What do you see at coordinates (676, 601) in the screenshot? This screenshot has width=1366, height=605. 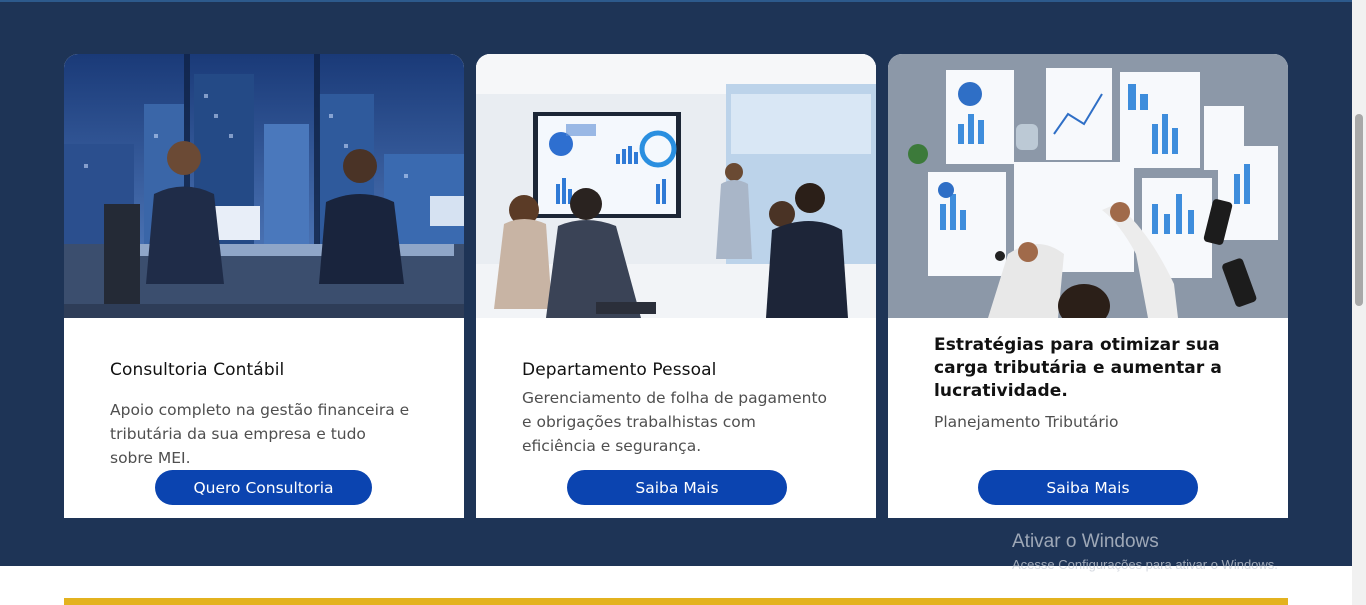 I see `accent-bar` at bounding box center [676, 601].